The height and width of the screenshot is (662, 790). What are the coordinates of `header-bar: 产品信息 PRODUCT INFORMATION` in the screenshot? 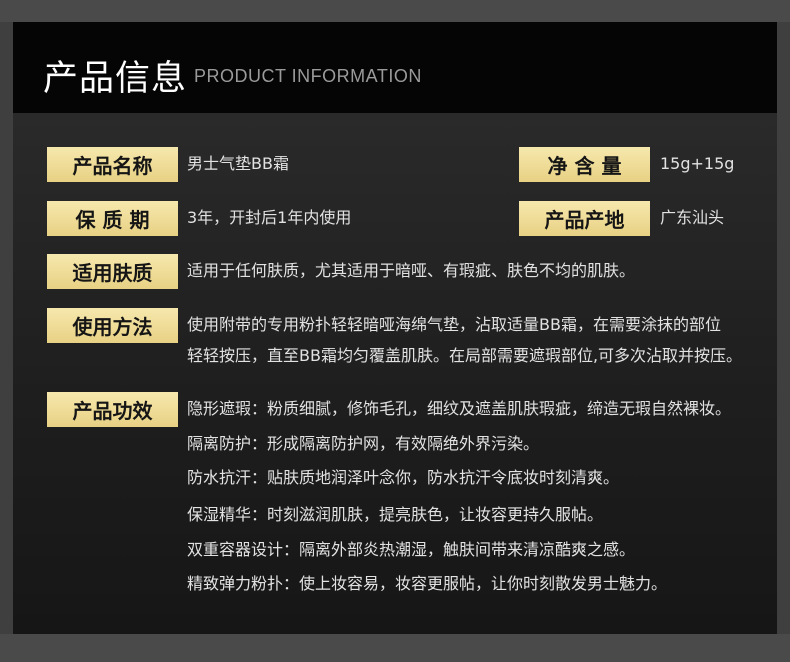 It's located at (395, 67).